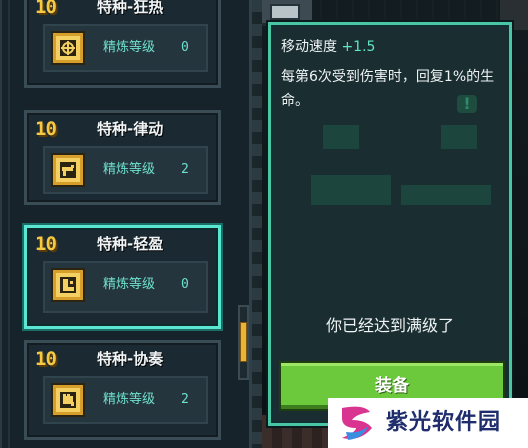  I want to click on panel-rail, so click(9, 224).